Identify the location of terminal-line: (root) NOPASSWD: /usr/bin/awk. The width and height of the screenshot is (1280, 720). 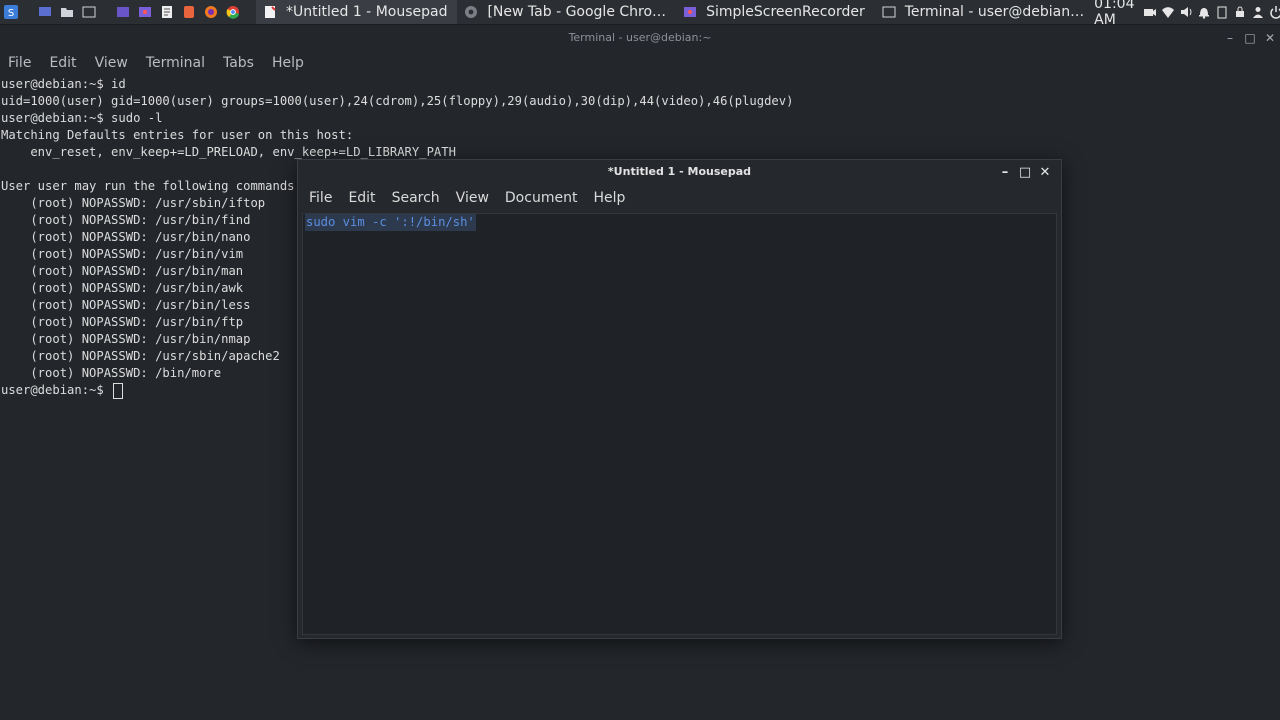
(122, 288).